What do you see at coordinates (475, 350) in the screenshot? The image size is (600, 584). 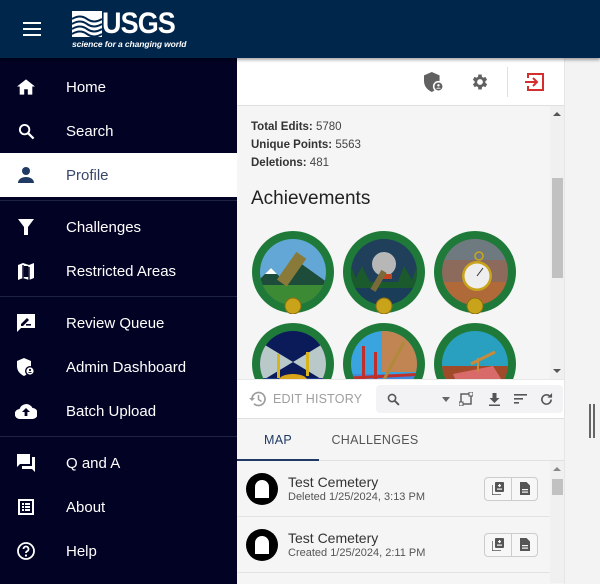 I see `badge-alidade-alliance` at bounding box center [475, 350].